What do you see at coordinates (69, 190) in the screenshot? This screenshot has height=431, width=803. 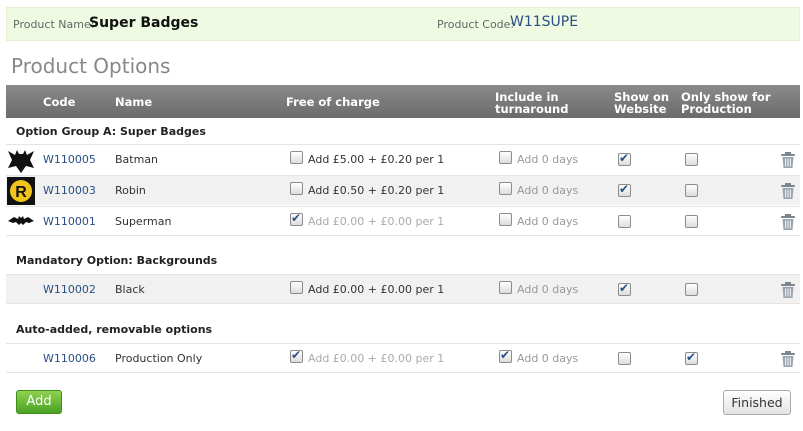 I see `option-code-link: W110003` at bounding box center [69, 190].